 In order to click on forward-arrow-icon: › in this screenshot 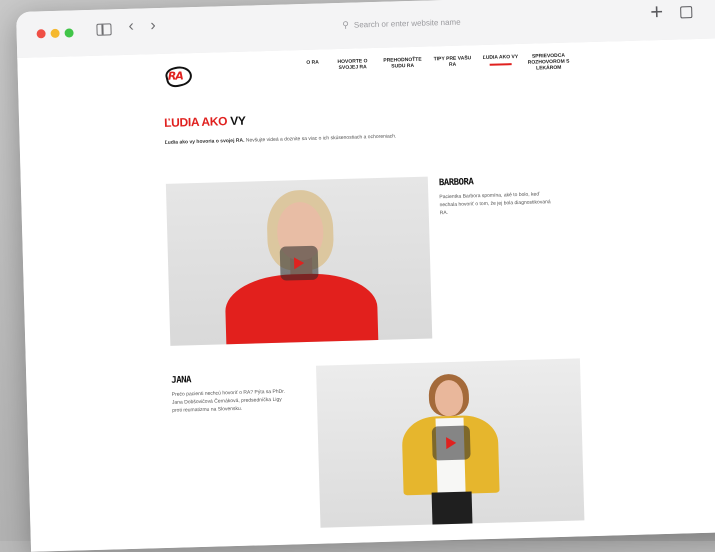, I will do `click(153, 25)`.